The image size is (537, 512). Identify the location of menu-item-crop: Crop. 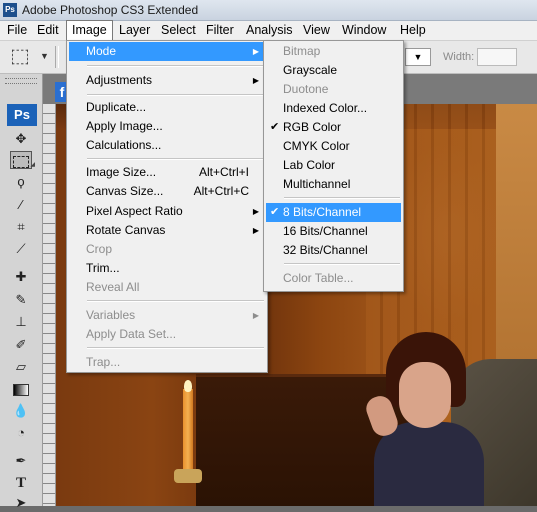
(167, 249).